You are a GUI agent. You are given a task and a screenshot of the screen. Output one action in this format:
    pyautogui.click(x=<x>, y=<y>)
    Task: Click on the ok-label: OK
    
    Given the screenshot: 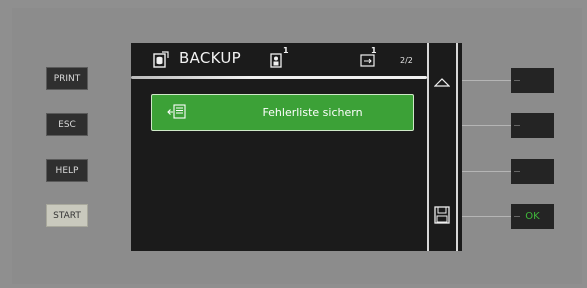 What is the action you would take?
    pyautogui.click(x=532, y=216)
    